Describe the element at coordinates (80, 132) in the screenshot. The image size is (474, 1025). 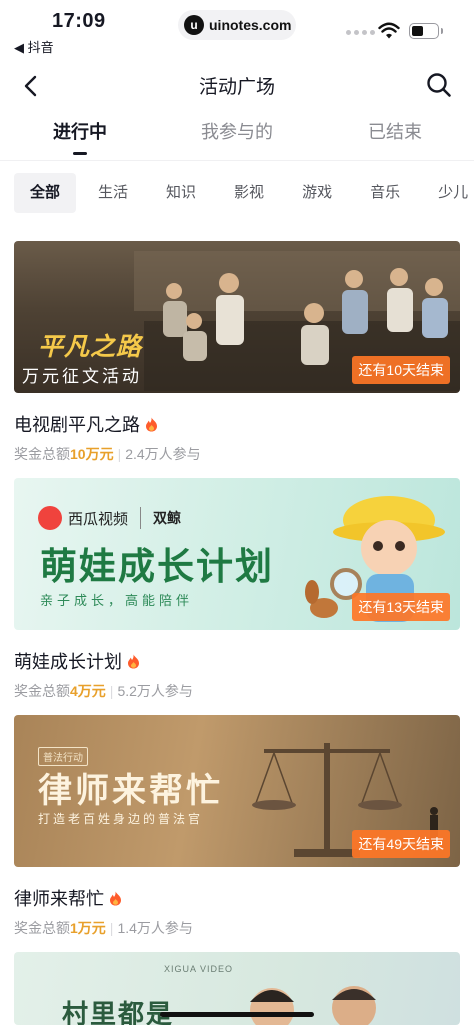
I see `tab-label: 进行中` at that location.